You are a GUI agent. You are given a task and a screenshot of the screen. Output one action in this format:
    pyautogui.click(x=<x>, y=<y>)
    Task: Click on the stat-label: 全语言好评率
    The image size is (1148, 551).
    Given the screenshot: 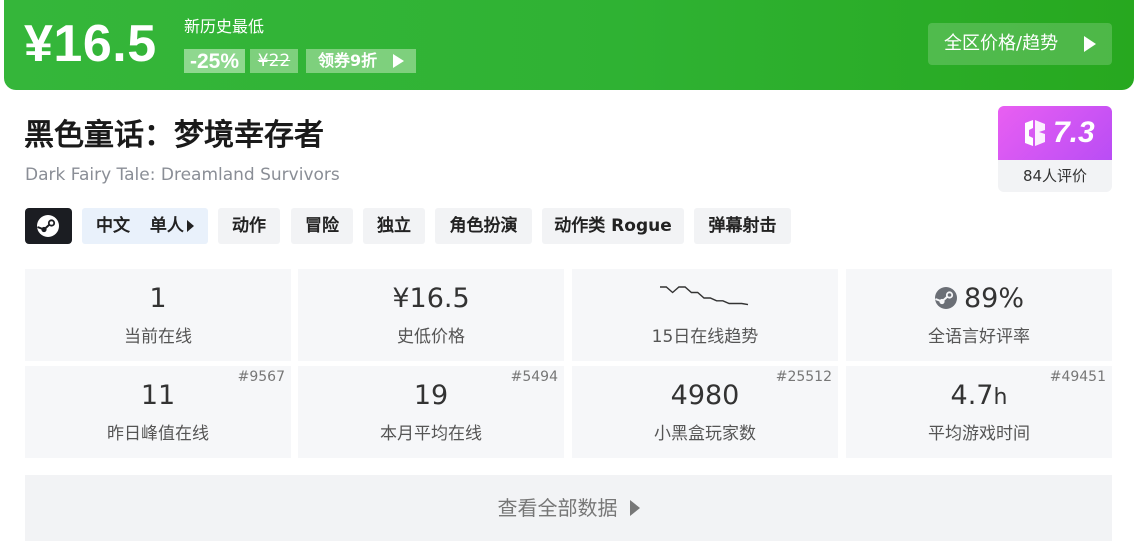 What is the action you would take?
    pyautogui.click(x=979, y=337)
    